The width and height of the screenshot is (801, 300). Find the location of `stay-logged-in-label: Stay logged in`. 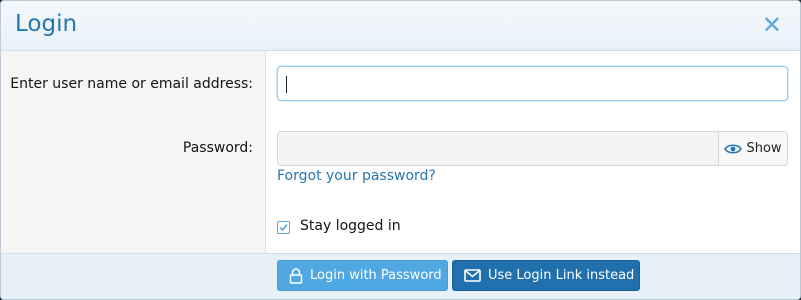

stay-logged-in-label: Stay logged in is located at coordinates (350, 226).